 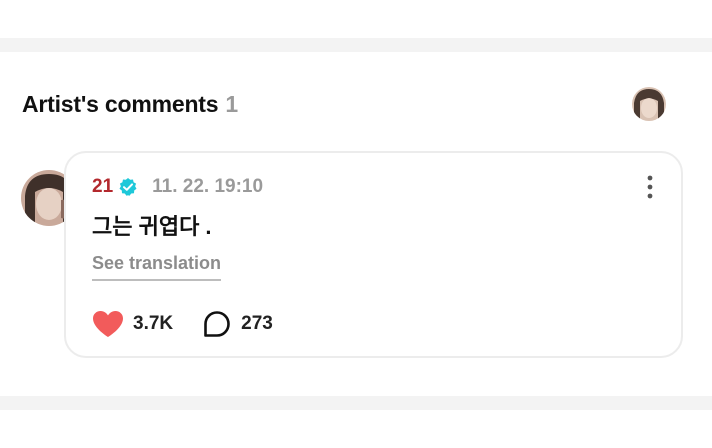 What do you see at coordinates (356, 403) in the screenshot?
I see `section-divider-bottom` at bounding box center [356, 403].